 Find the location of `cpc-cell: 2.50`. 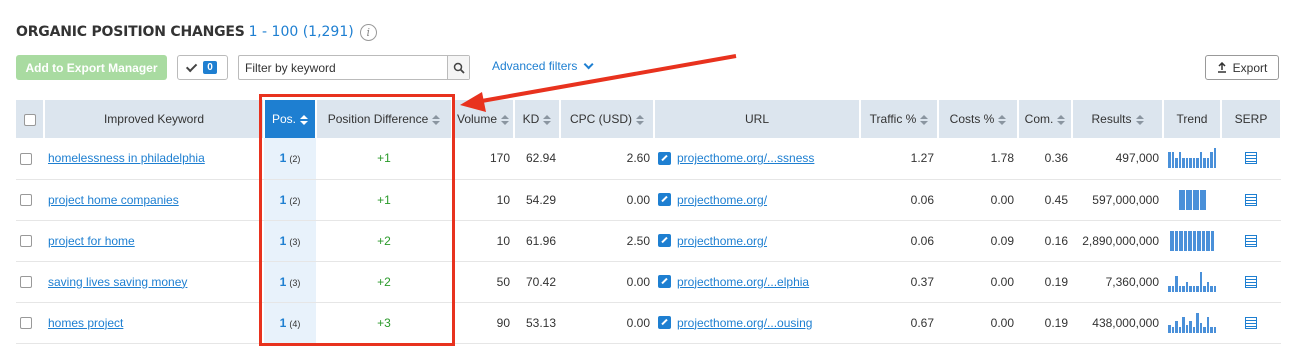

cpc-cell: 2.50 is located at coordinates (607, 241).